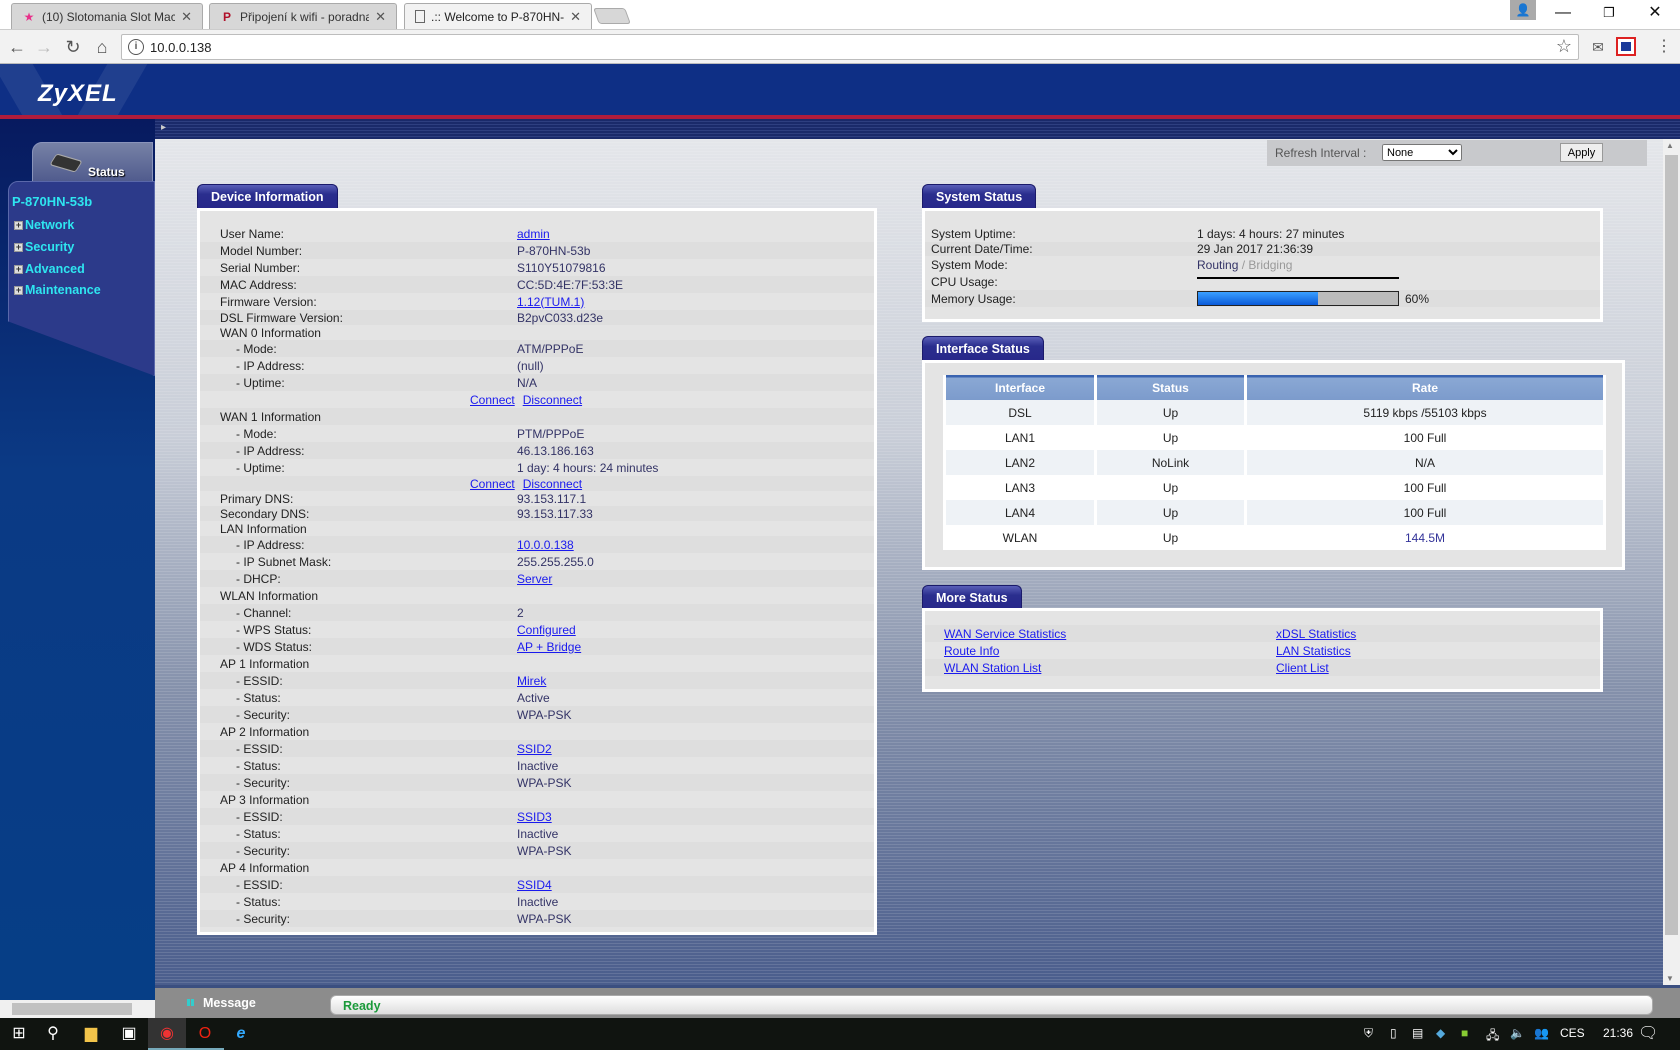 The image size is (1680, 1050). Describe the element at coordinates (545, 545) in the screenshot. I see `info-value-link: 10.0.0.138` at that location.